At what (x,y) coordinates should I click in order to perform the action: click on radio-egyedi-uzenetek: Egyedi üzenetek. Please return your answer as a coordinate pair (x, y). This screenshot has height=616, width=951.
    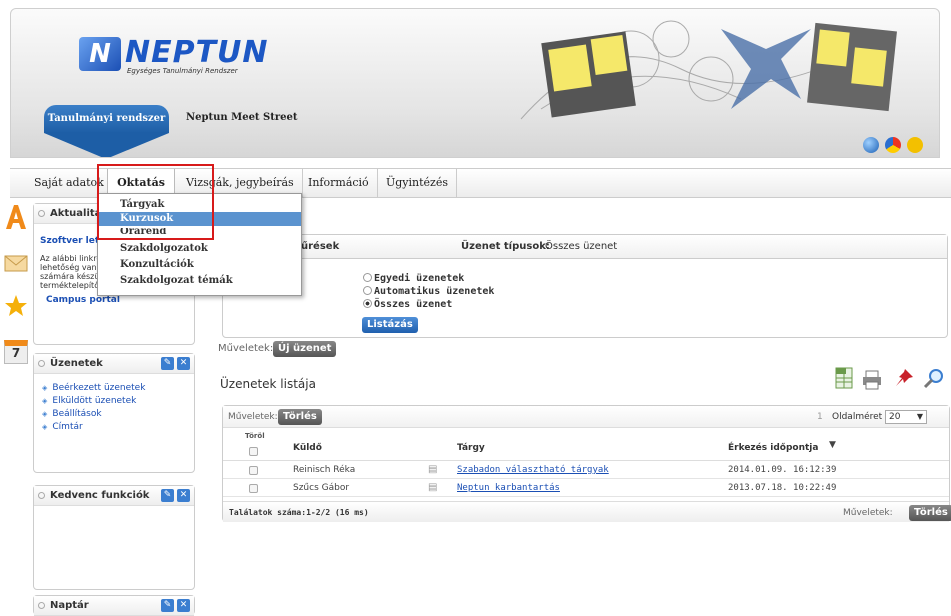
    Looking at the image, I should click on (413, 278).